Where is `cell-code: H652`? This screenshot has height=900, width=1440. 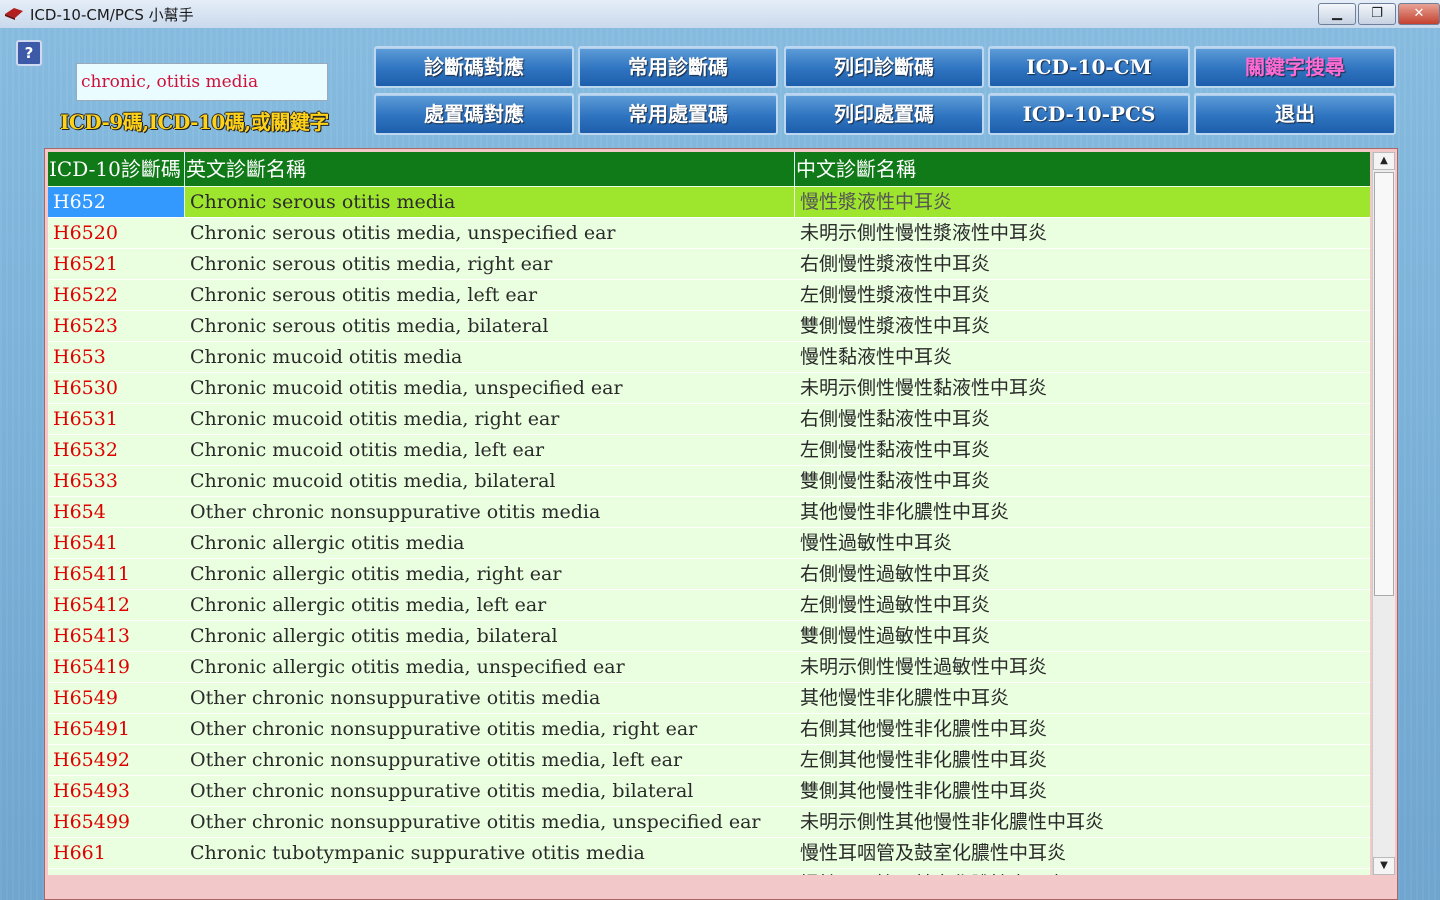
cell-code: H652 is located at coordinates (116, 202).